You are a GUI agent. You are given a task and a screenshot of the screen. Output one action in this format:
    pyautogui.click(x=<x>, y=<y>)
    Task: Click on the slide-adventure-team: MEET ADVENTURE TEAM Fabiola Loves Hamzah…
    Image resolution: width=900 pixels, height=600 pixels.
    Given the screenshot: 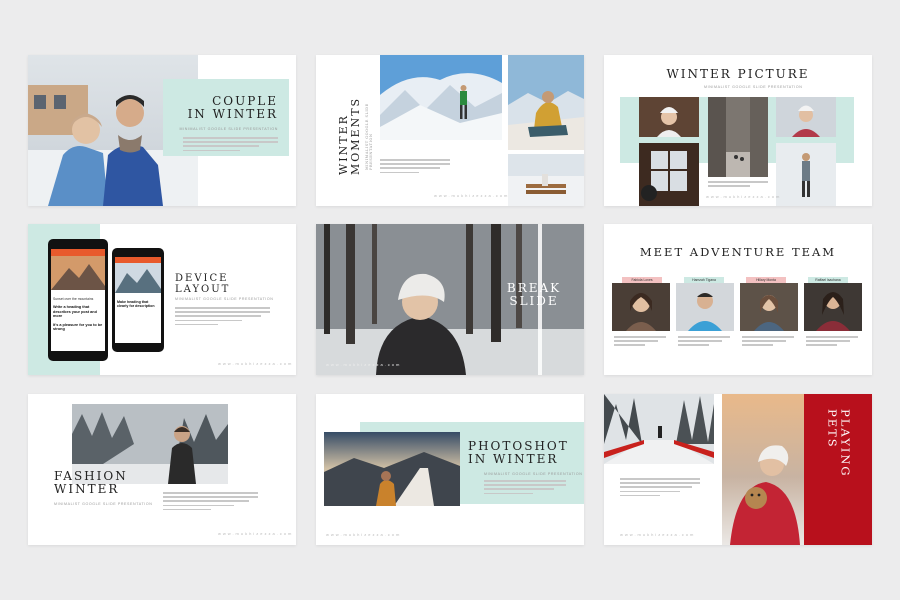 What is the action you would take?
    pyautogui.click(x=738, y=299)
    